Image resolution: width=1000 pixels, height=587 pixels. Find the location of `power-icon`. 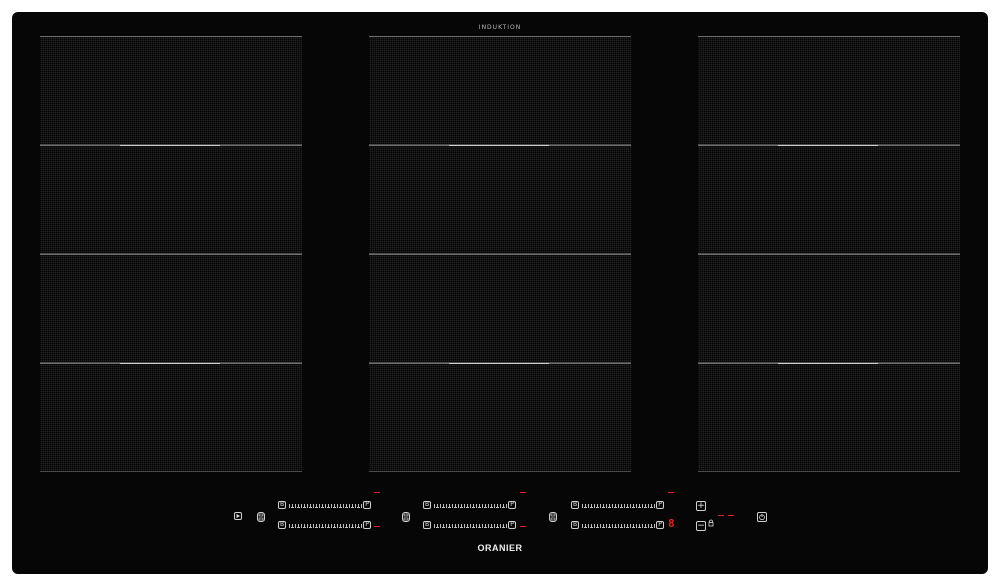

power-icon is located at coordinates (762, 517).